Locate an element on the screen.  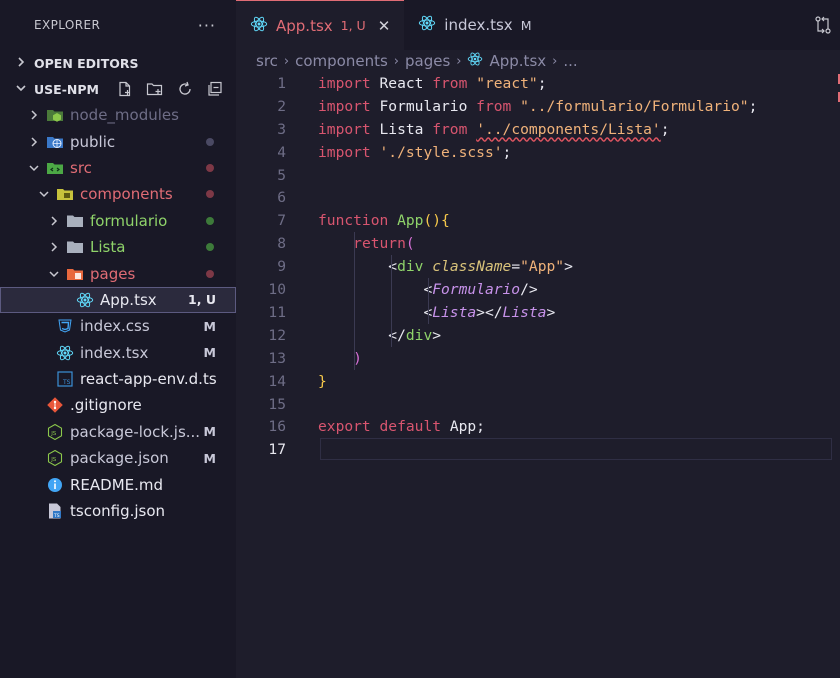
breadcrumb-item: src is located at coordinates (267, 61).